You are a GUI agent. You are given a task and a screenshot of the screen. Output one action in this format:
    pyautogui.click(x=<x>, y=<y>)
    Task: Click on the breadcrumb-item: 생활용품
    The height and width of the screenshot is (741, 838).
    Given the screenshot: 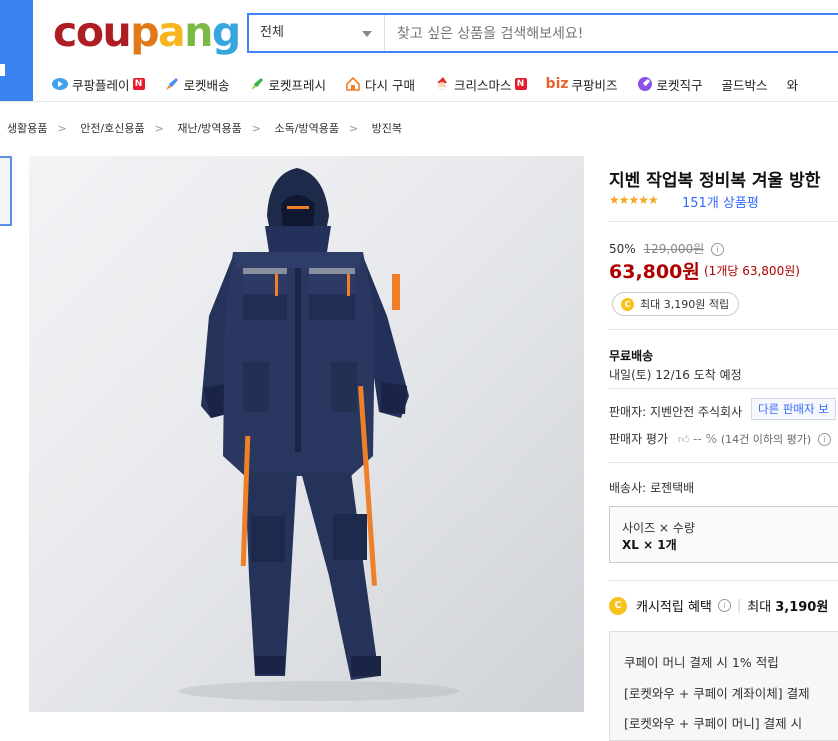 What is the action you would take?
    pyautogui.click(x=27, y=128)
    